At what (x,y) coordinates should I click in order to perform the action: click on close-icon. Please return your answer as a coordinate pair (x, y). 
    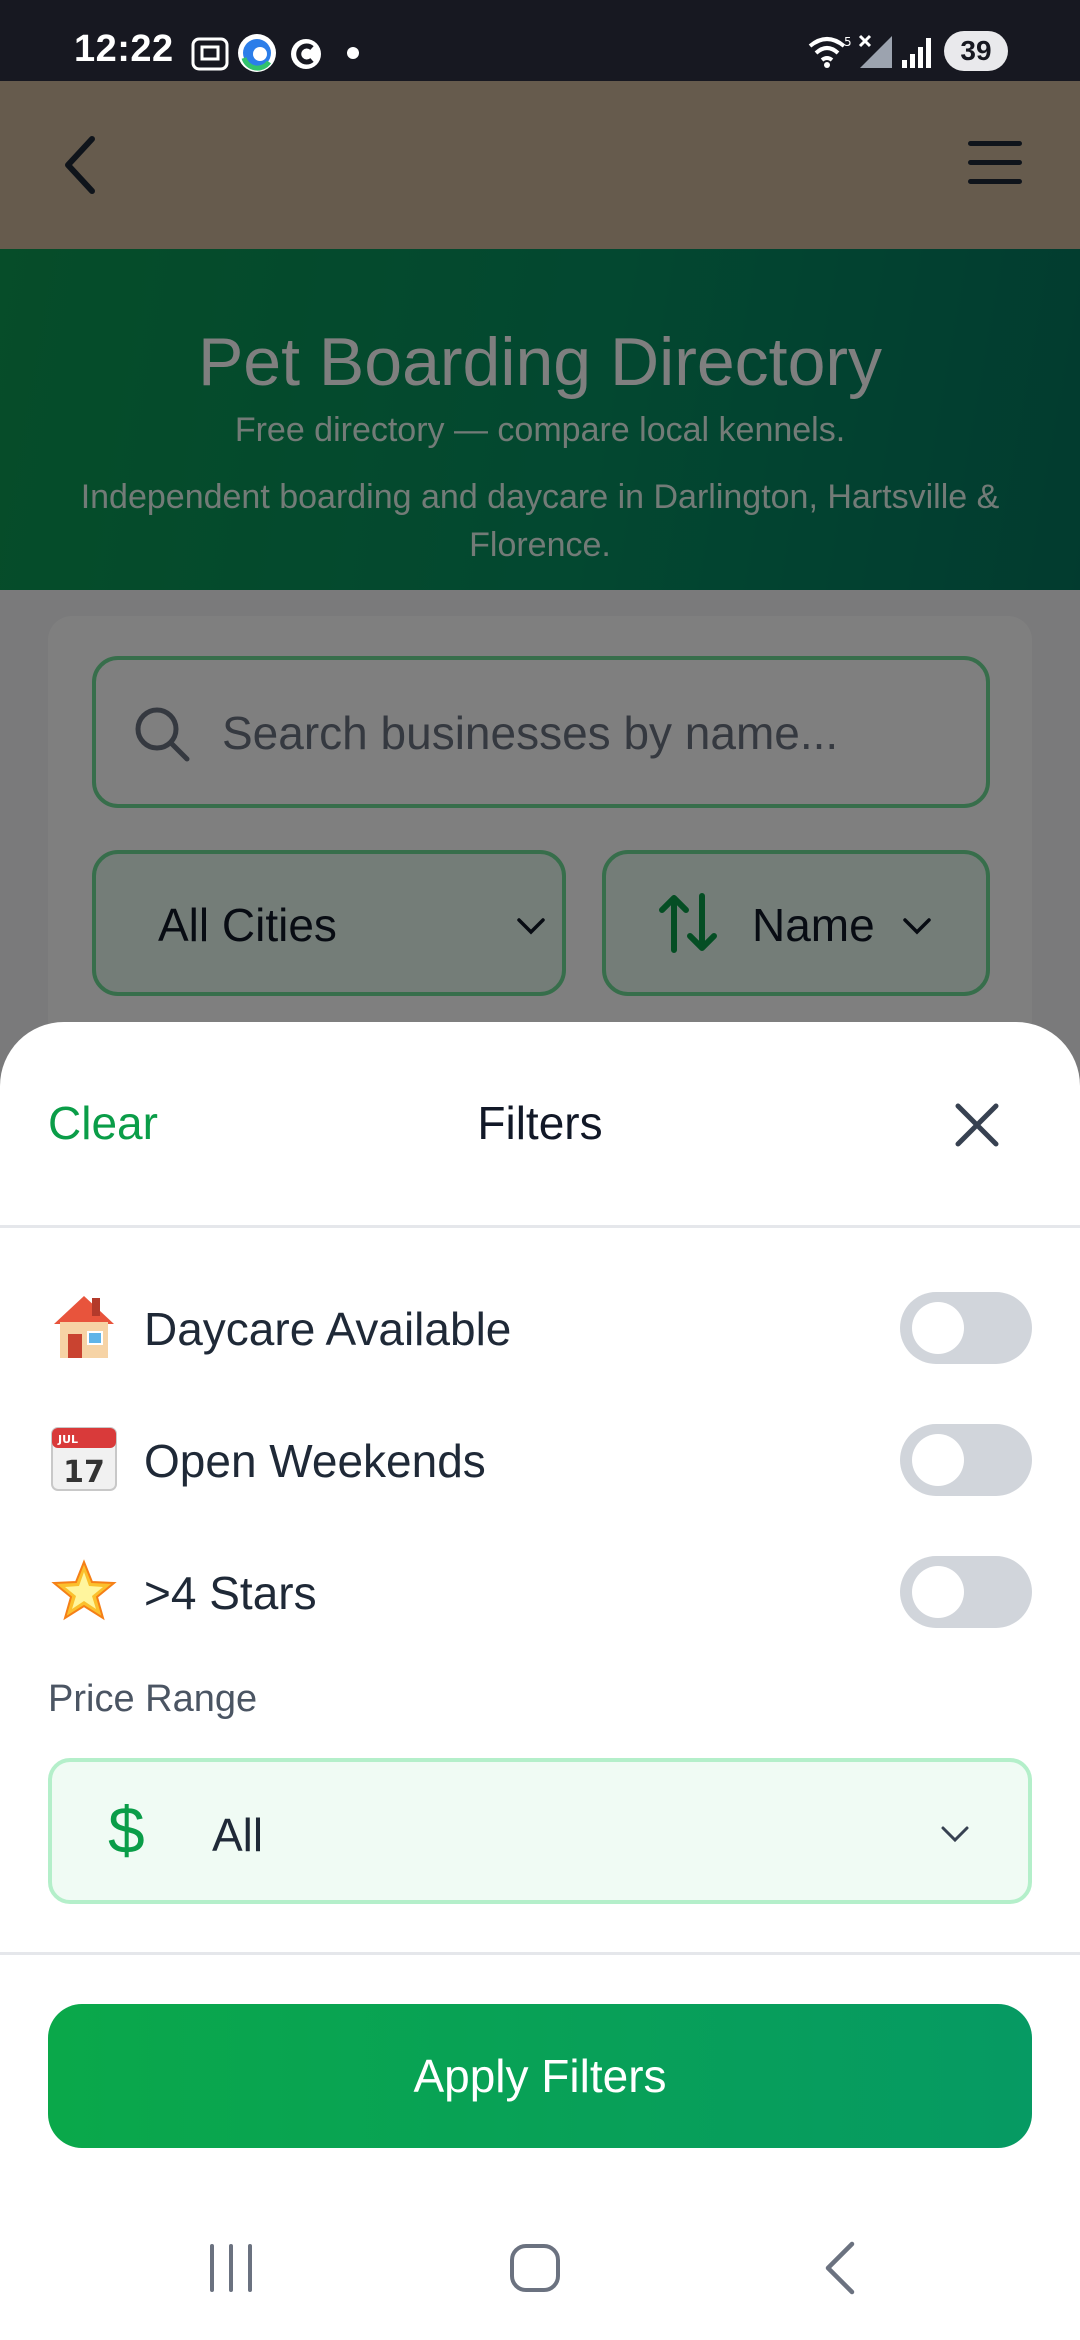
    Looking at the image, I should click on (977, 1125).